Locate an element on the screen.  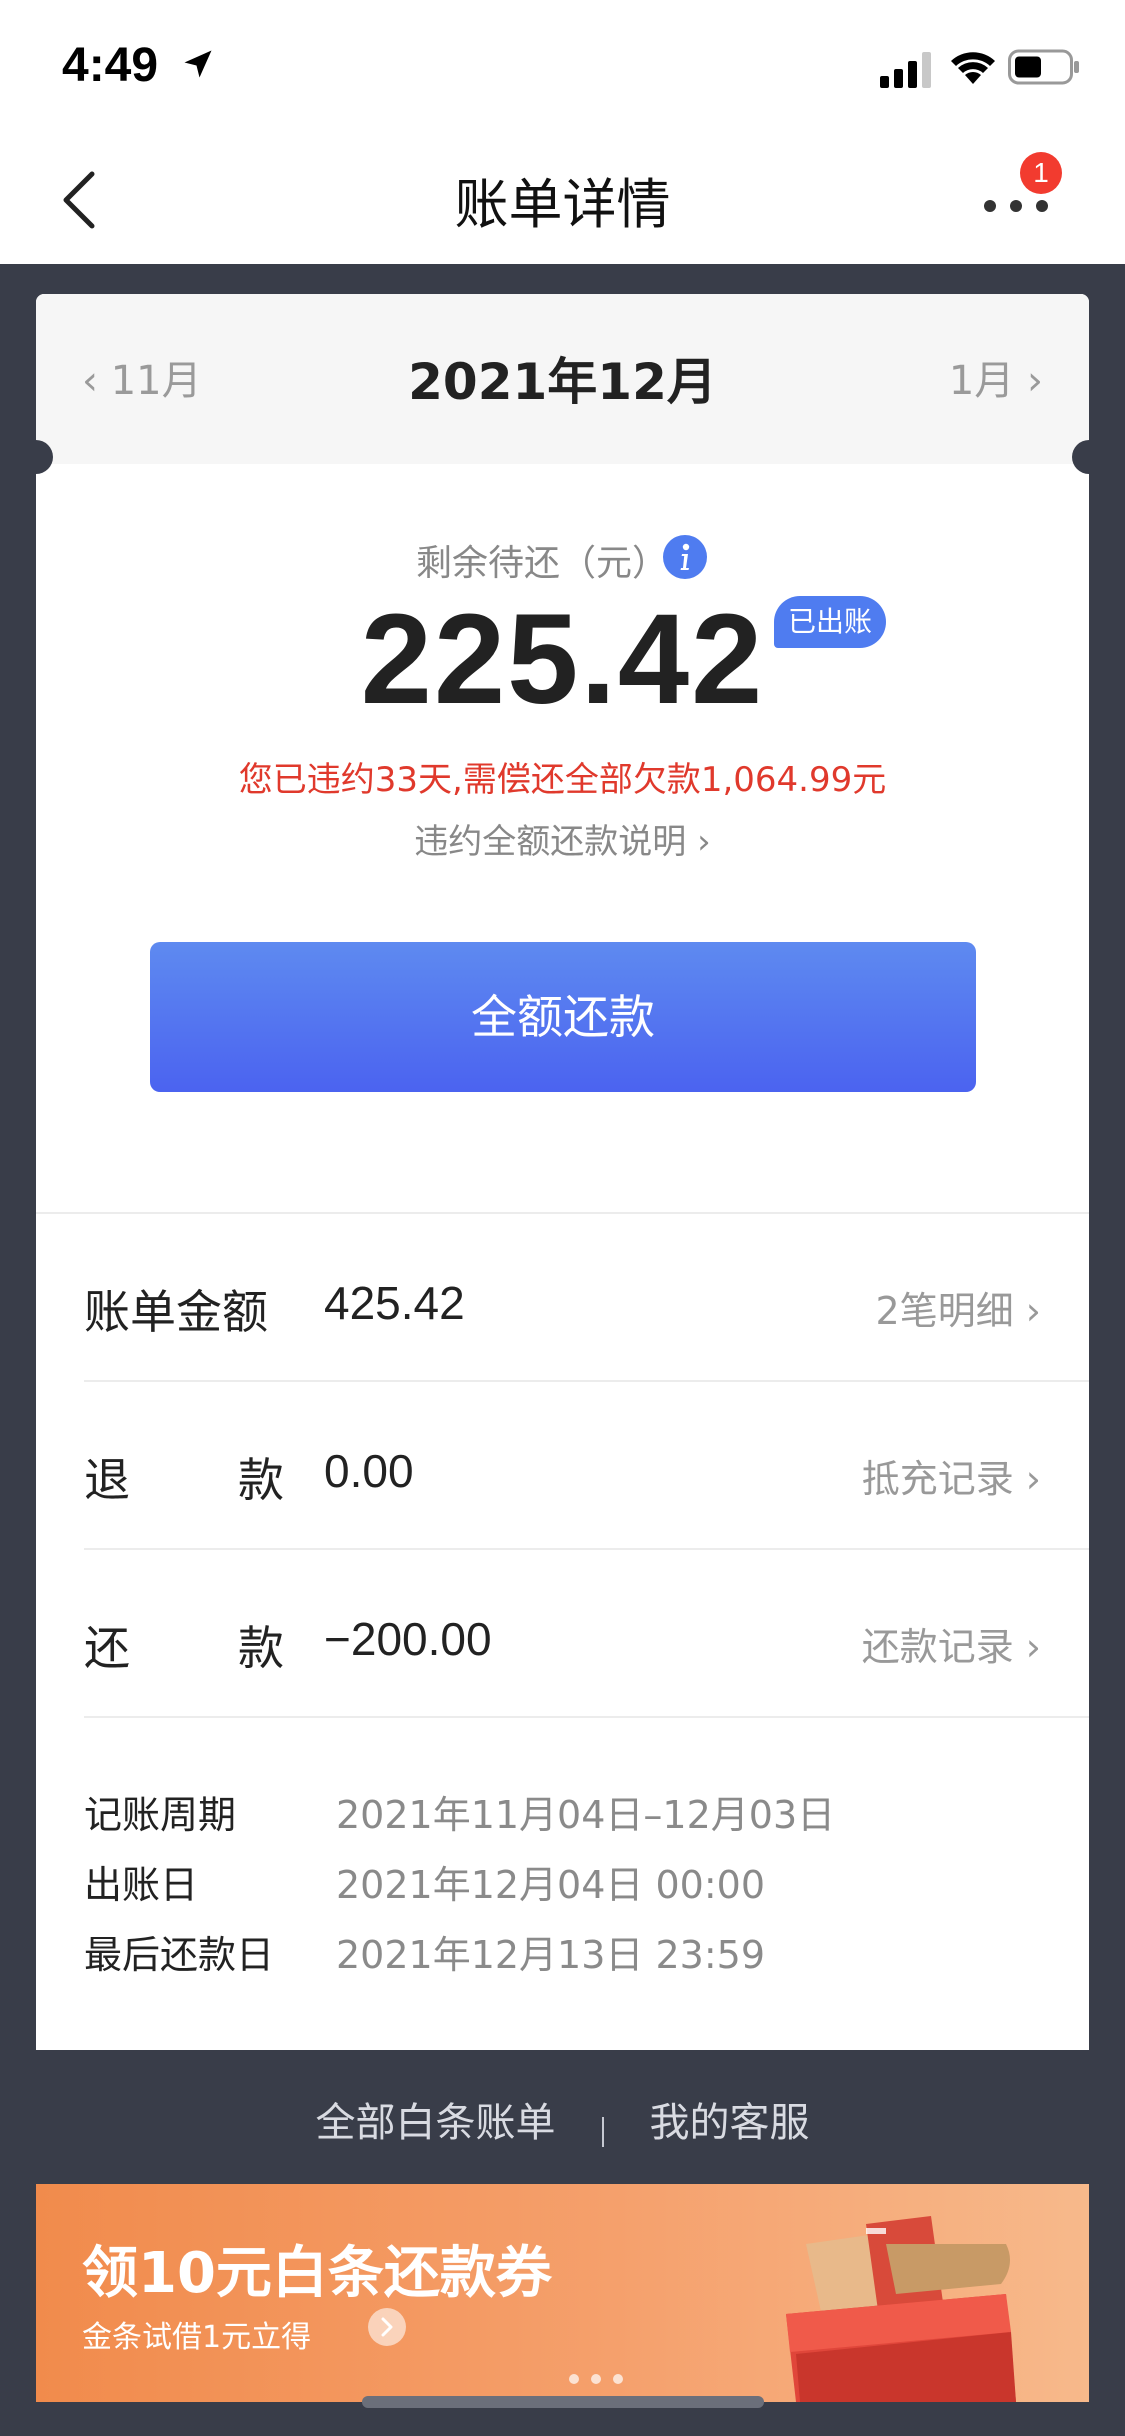
offset-record-link: 抵充记录 › is located at coordinates (951, 1475).